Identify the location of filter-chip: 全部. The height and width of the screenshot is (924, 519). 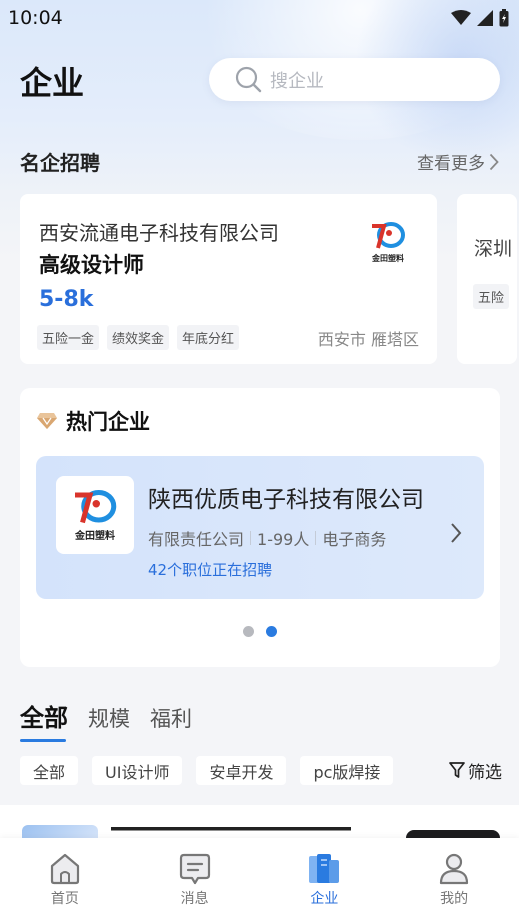
(49, 770).